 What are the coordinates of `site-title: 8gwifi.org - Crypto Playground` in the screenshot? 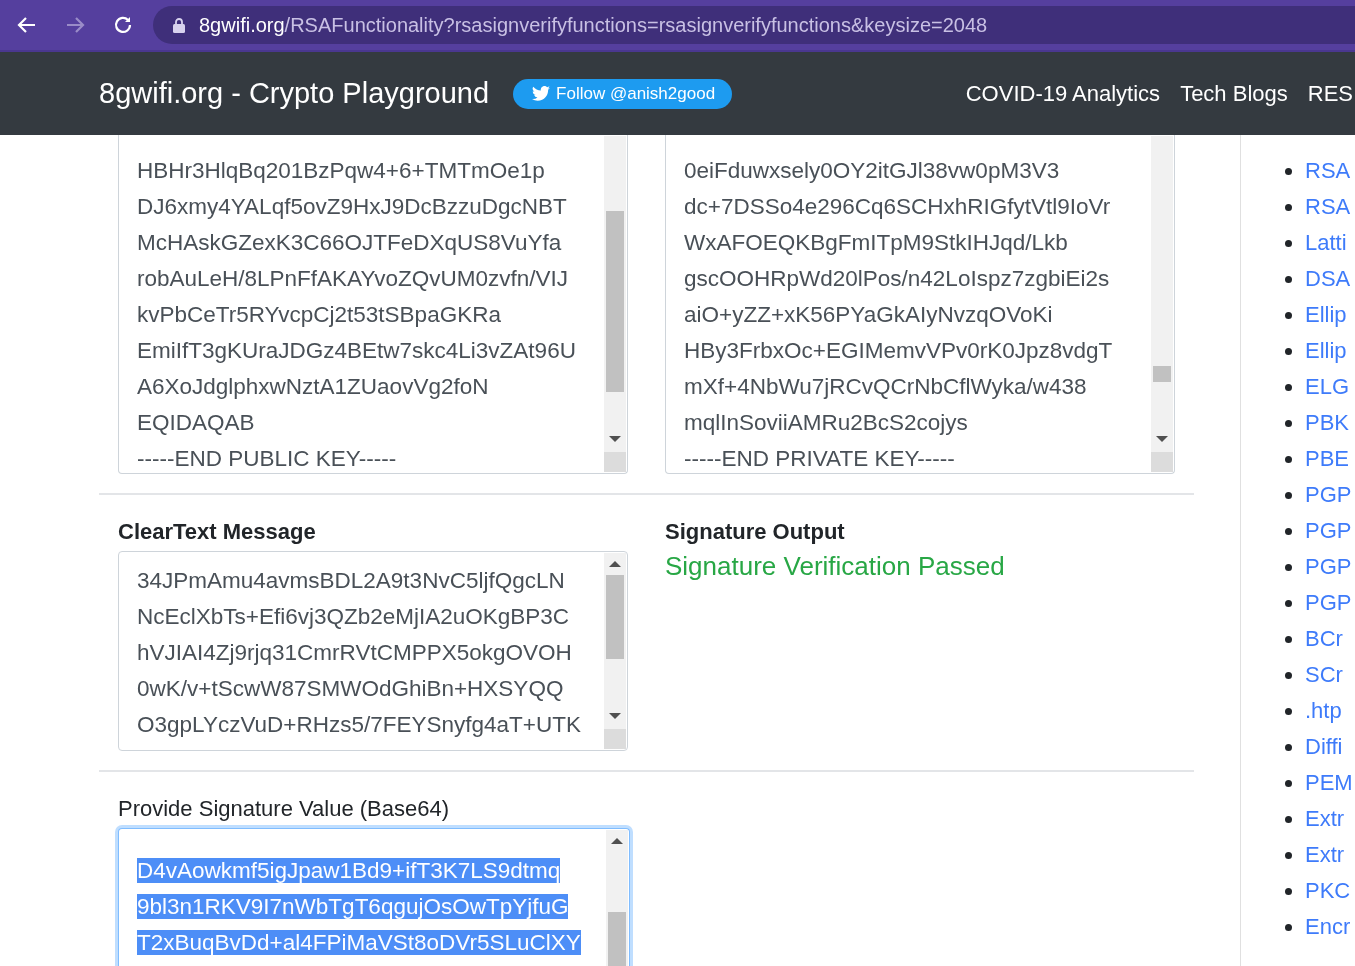 It's located at (294, 93).